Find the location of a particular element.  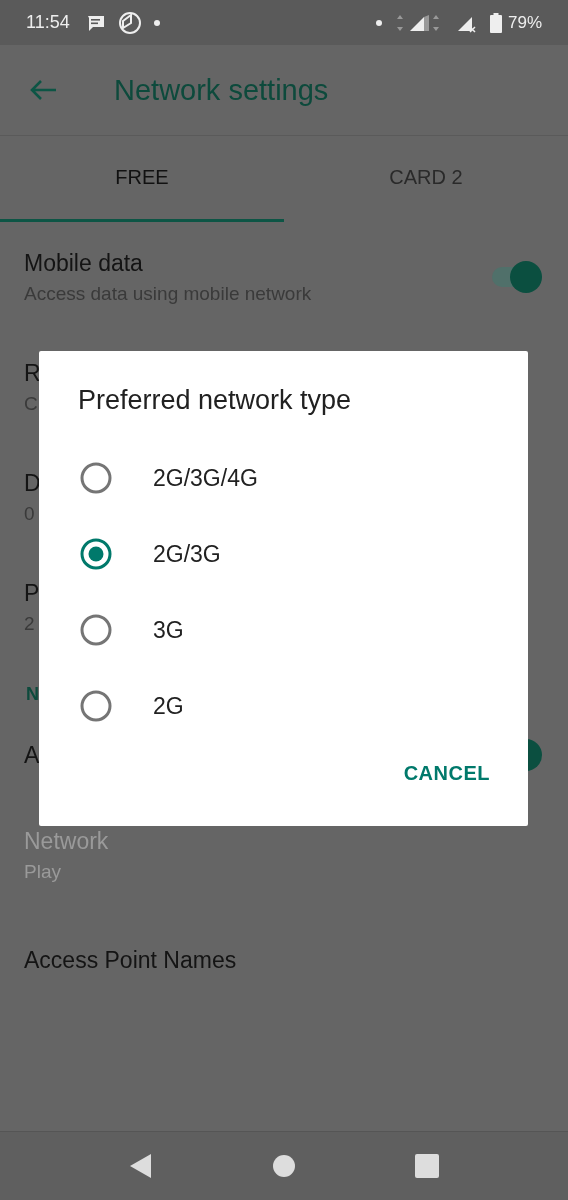

option-label: 2G/3G is located at coordinates (187, 554).